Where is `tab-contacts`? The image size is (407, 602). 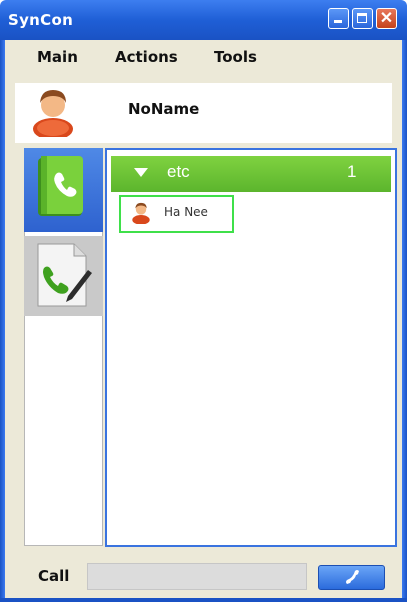
tab-contacts is located at coordinates (63, 190).